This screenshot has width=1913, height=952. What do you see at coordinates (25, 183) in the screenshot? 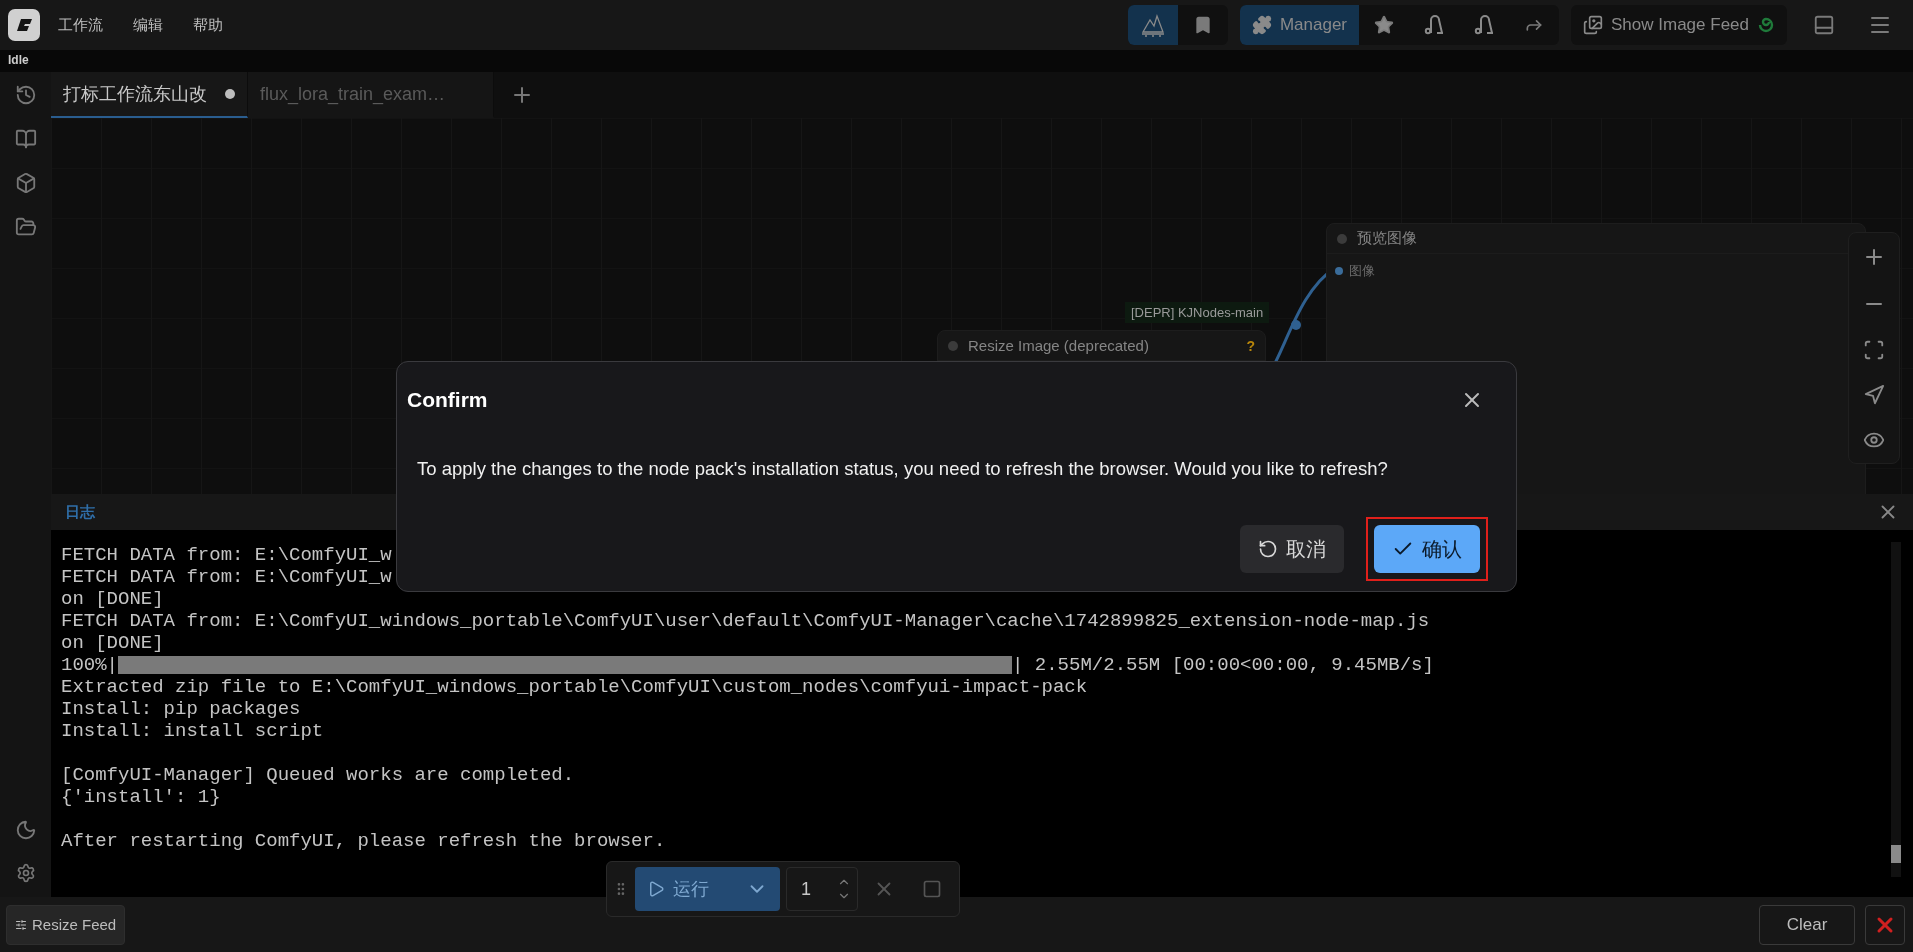
I see `cube-icon` at bounding box center [25, 183].